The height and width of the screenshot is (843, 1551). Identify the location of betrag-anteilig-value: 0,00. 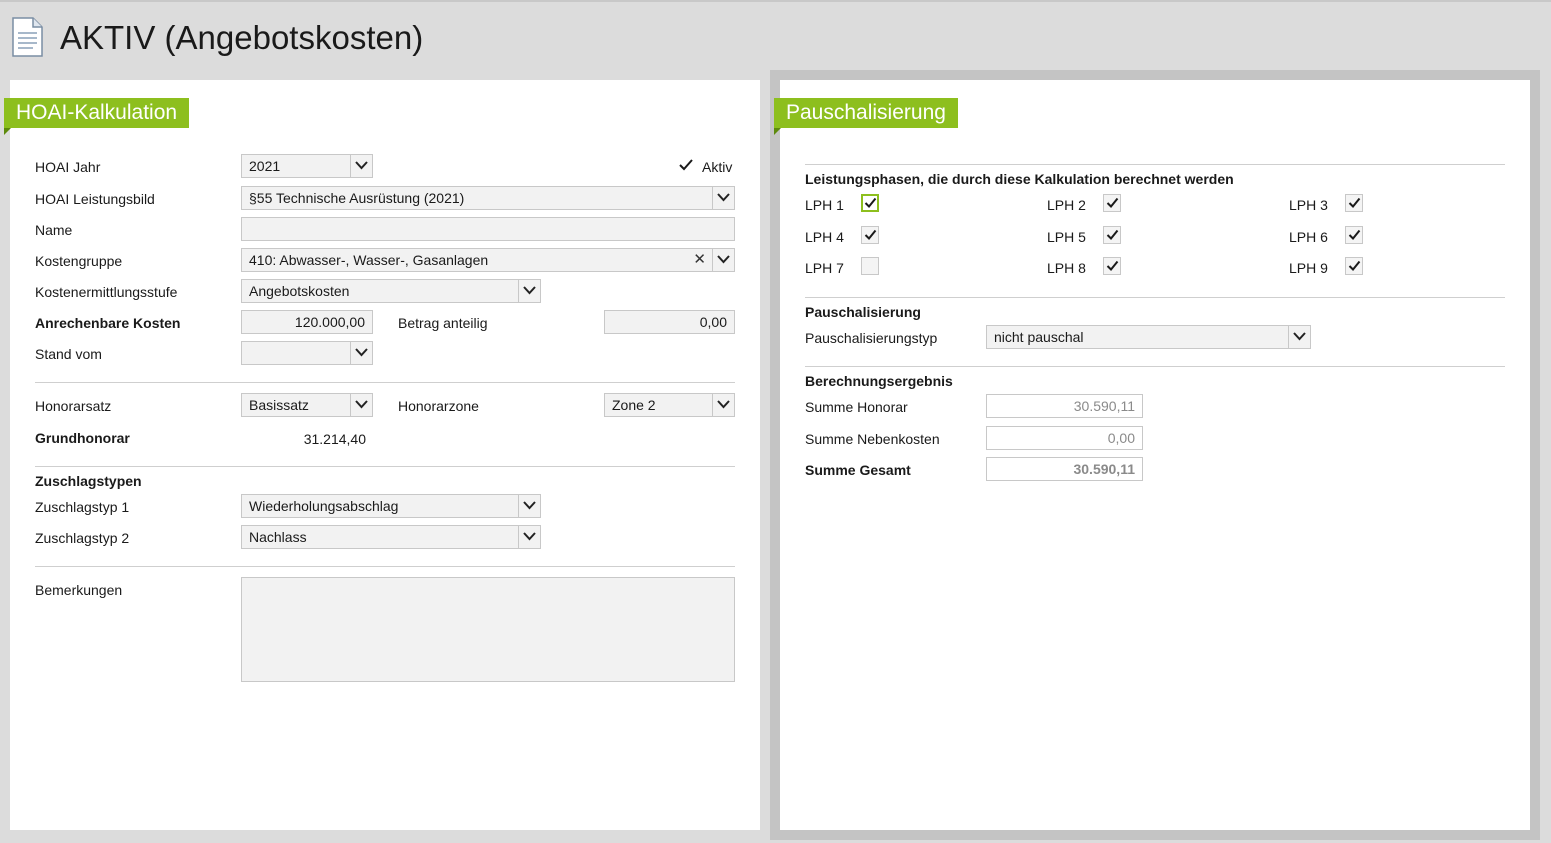
(713, 322).